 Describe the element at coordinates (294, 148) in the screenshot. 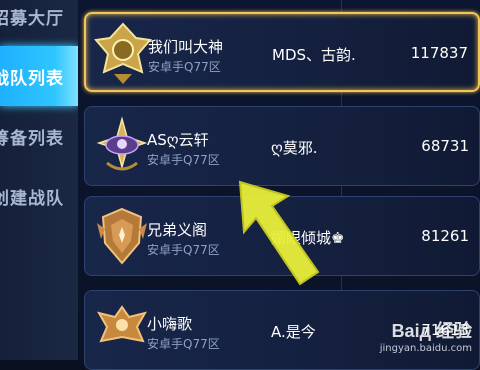

I see `team-captain: ღ莫邪.` at that location.